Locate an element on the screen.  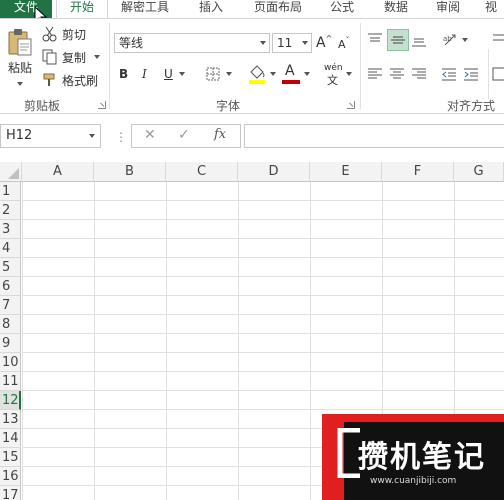
tab-page-layout: 页面布局 is located at coordinates (278, 9).